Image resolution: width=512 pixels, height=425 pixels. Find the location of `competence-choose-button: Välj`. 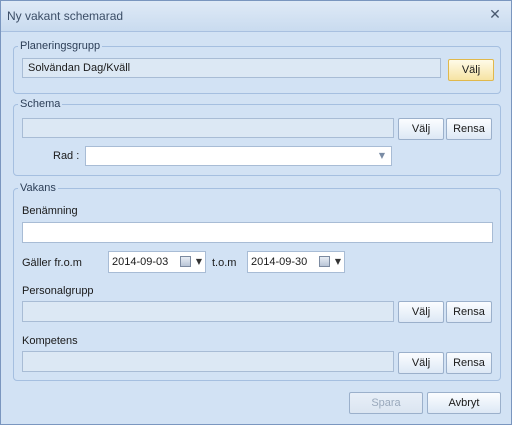

competence-choose-button: Välj is located at coordinates (421, 363).